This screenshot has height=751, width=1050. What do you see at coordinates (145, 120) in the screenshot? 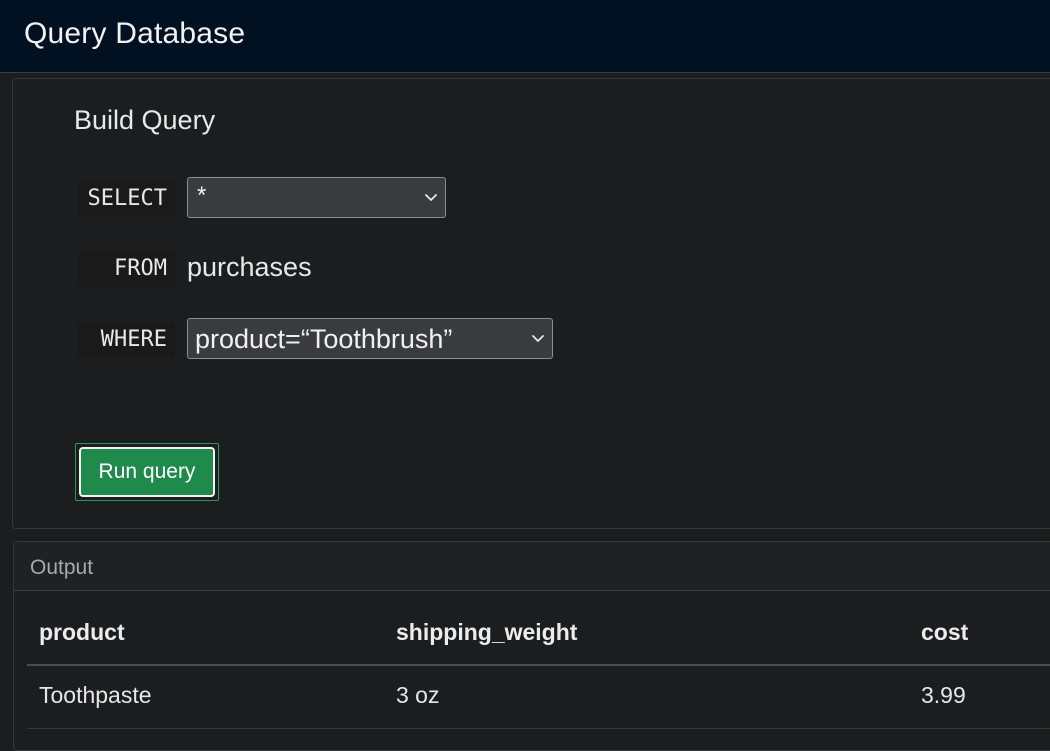
I see `builder-title: Build Query` at bounding box center [145, 120].